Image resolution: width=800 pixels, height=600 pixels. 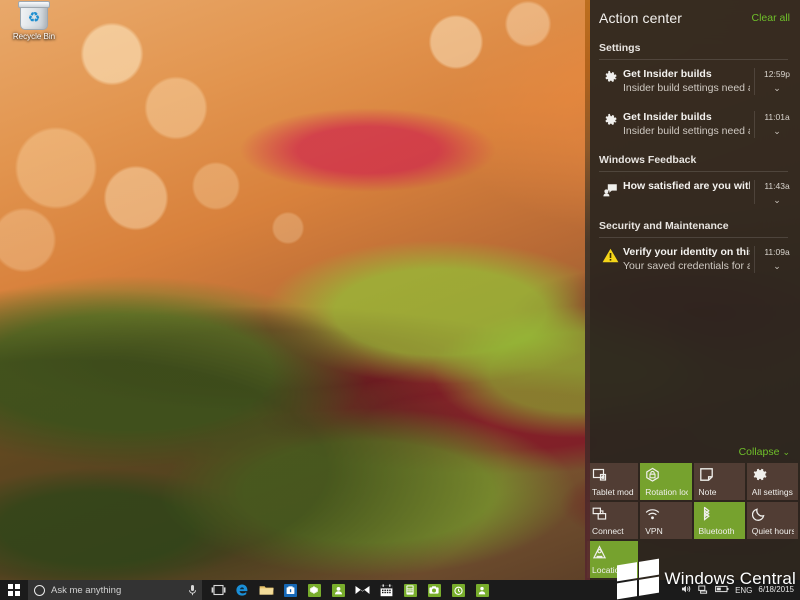 I want to click on notification-title: How satisfied are you with using th, so click(x=686, y=186).